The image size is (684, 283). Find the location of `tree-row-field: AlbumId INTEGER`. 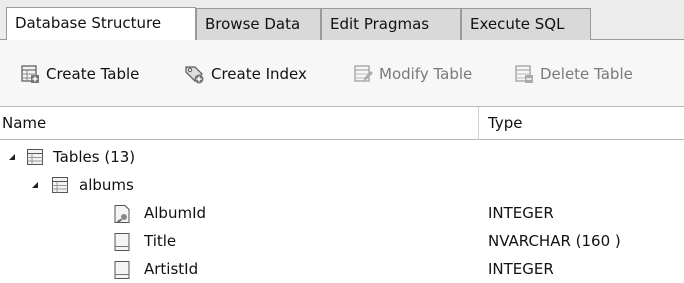

tree-row-field: AlbumId INTEGER is located at coordinates (342, 213).